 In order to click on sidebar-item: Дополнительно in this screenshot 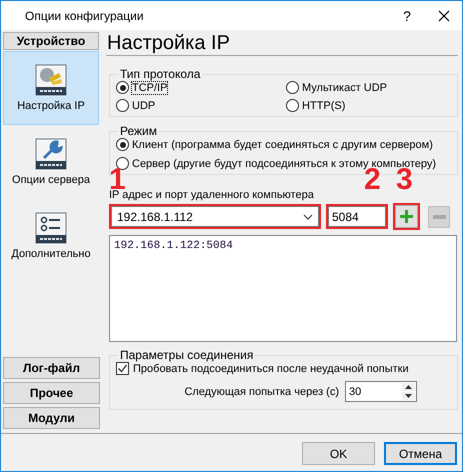, I will do `click(51, 236)`.